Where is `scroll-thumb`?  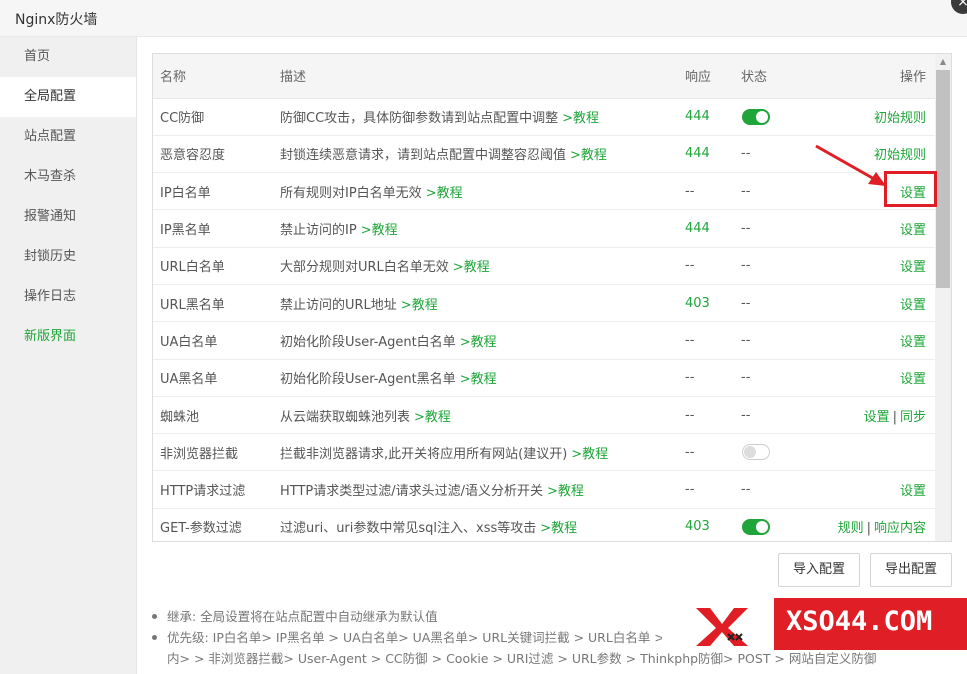
scroll-thumb is located at coordinates (943, 179).